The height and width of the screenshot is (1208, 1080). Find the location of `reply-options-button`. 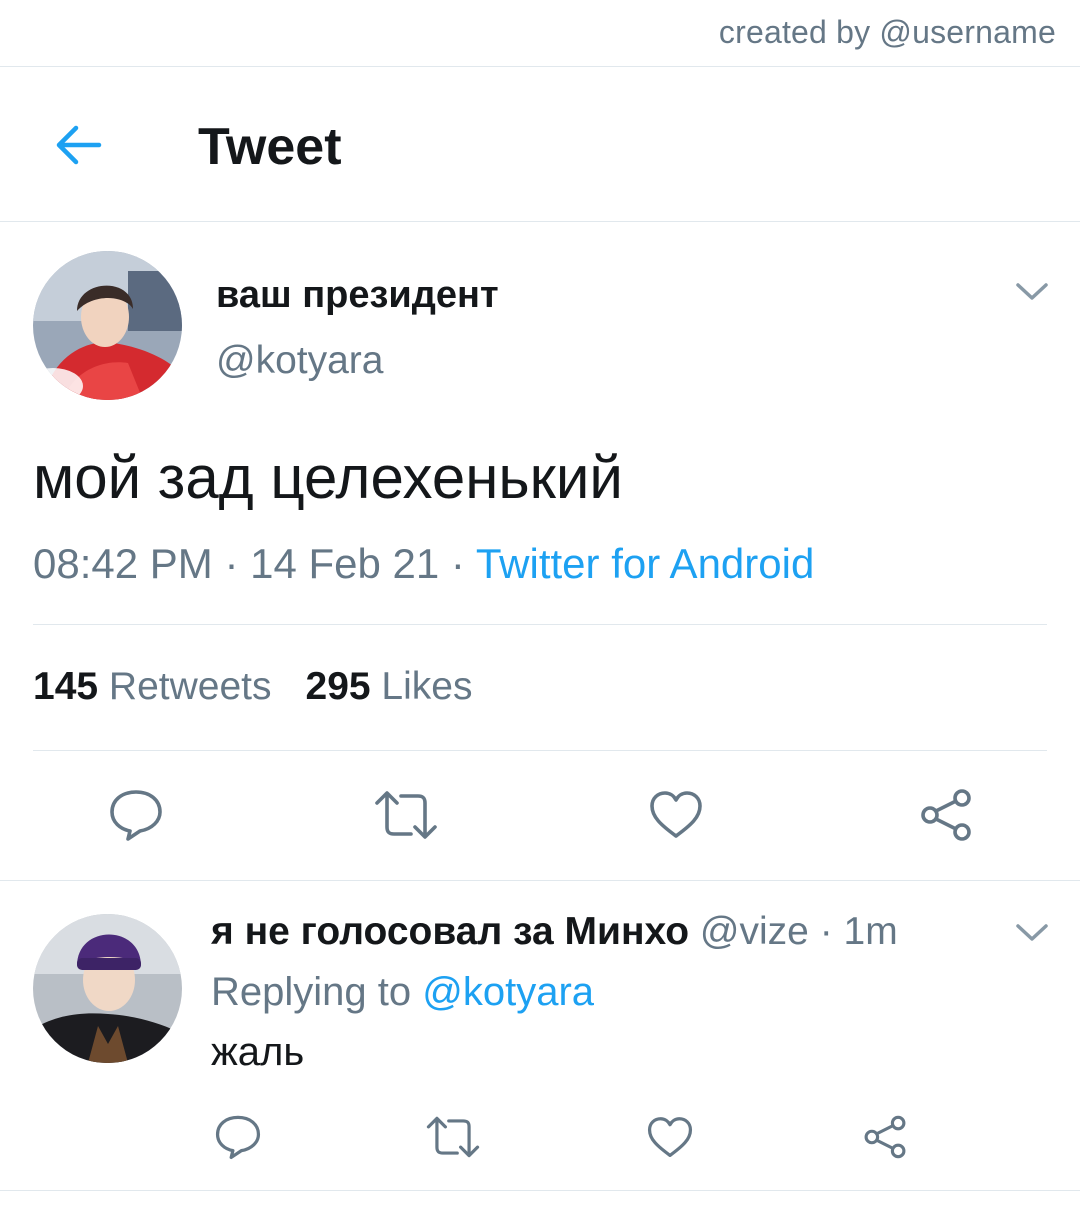

reply-options-button is located at coordinates (1032, 933).